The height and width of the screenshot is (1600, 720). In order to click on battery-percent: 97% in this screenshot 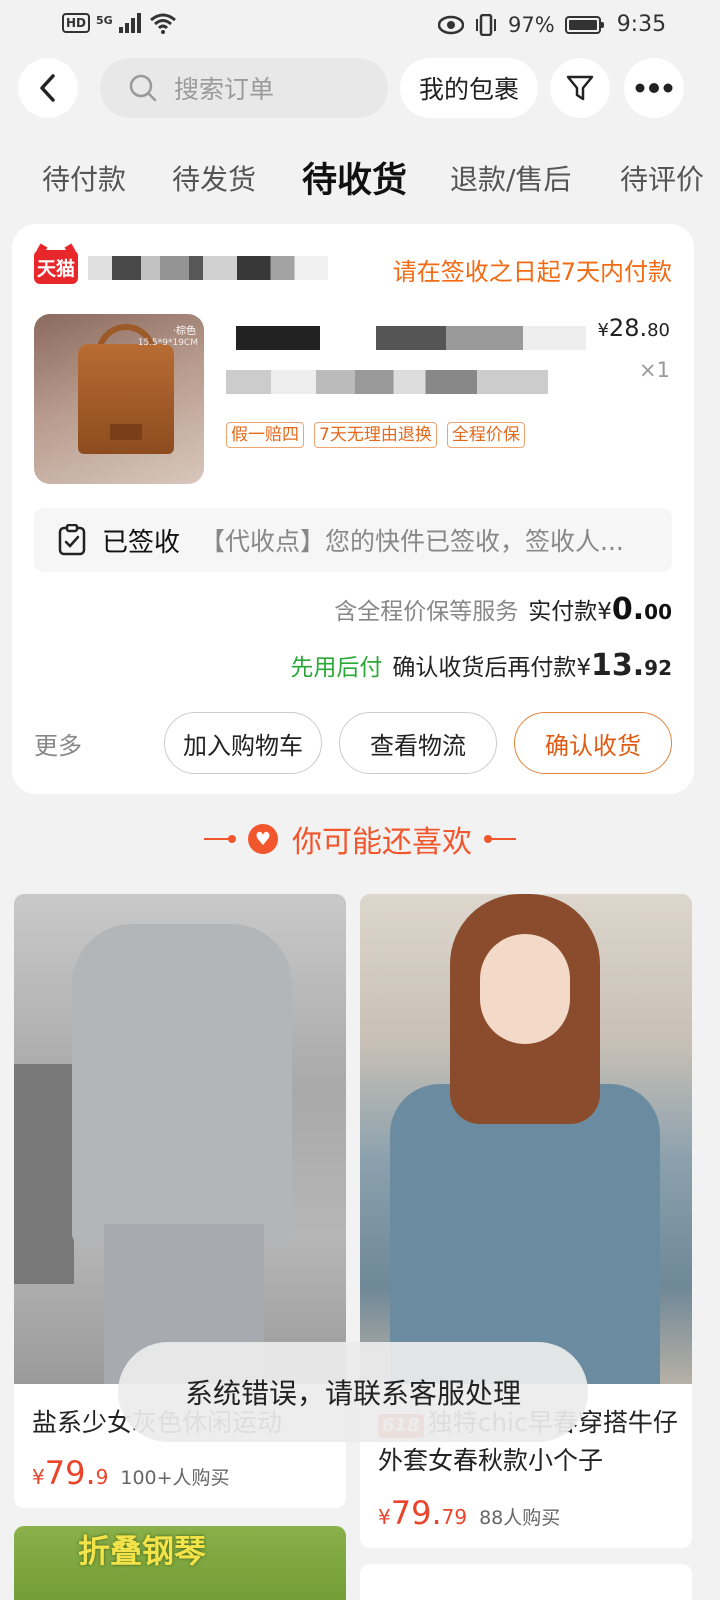, I will do `click(531, 24)`.